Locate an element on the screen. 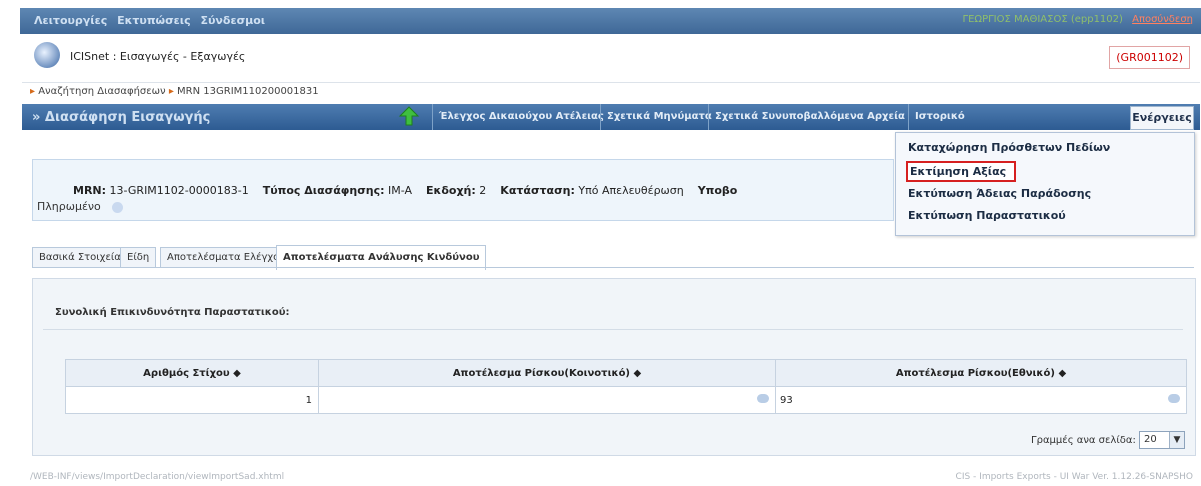  column-header-community-risk: Αποτέλεσμα Ρίσκου(Κοινοτικό) ◆ is located at coordinates (547, 373).